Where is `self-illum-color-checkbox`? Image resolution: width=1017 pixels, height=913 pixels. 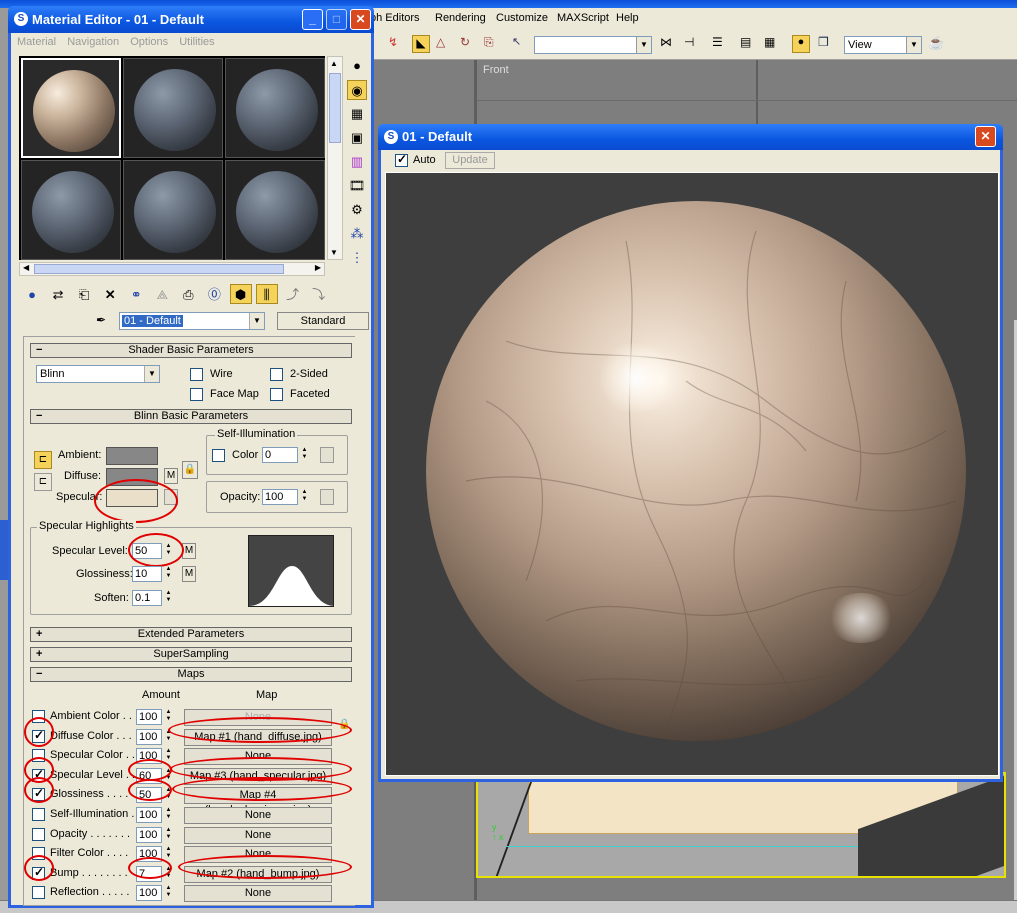
self-illum-color-checkbox is located at coordinates (218, 455).